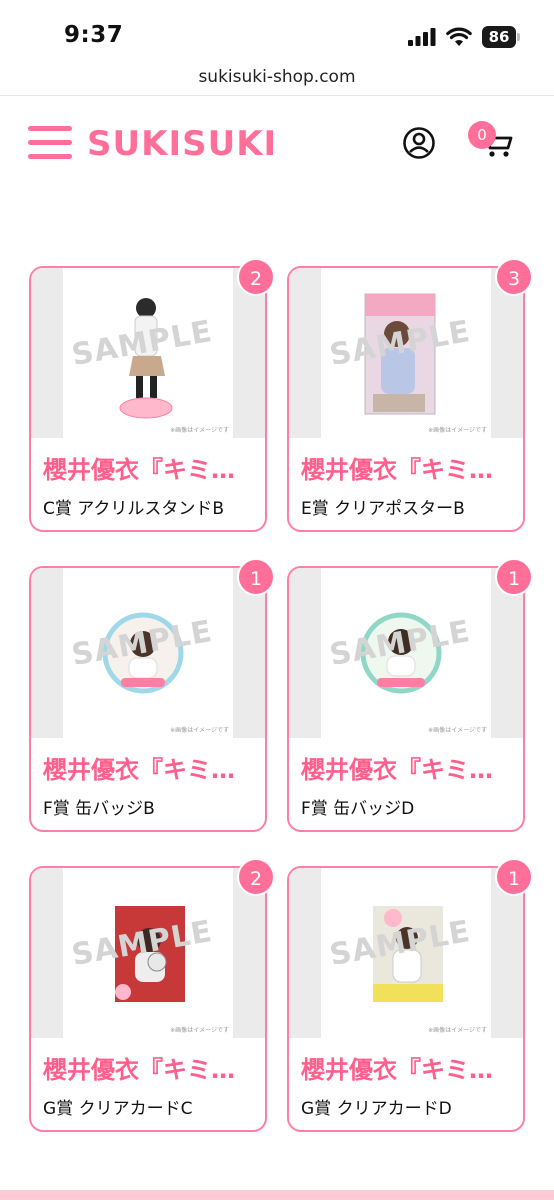  I want to click on product-subtitle: F賞 缶バッジD, so click(358, 809).